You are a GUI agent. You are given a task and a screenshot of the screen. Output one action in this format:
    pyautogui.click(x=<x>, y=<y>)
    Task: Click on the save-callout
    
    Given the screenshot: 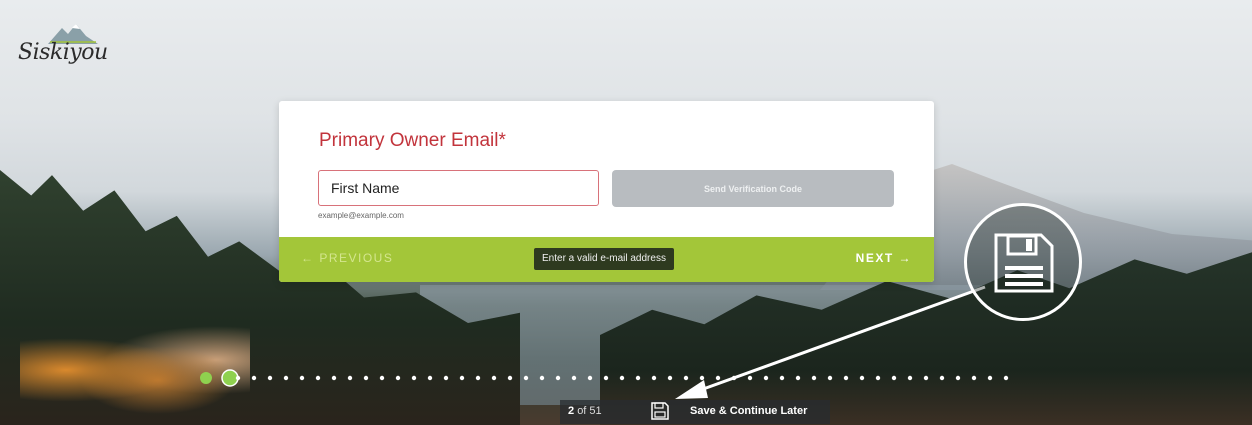 What is the action you would take?
    pyautogui.click(x=1023, y=262)
    